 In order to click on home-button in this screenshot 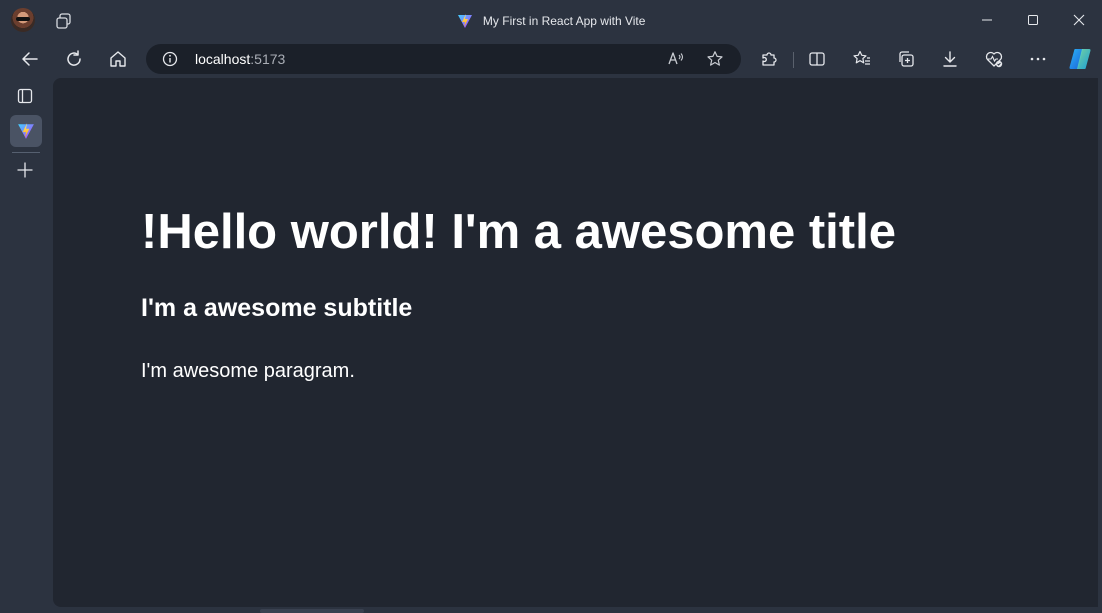, I will do `click(118, 59)`.